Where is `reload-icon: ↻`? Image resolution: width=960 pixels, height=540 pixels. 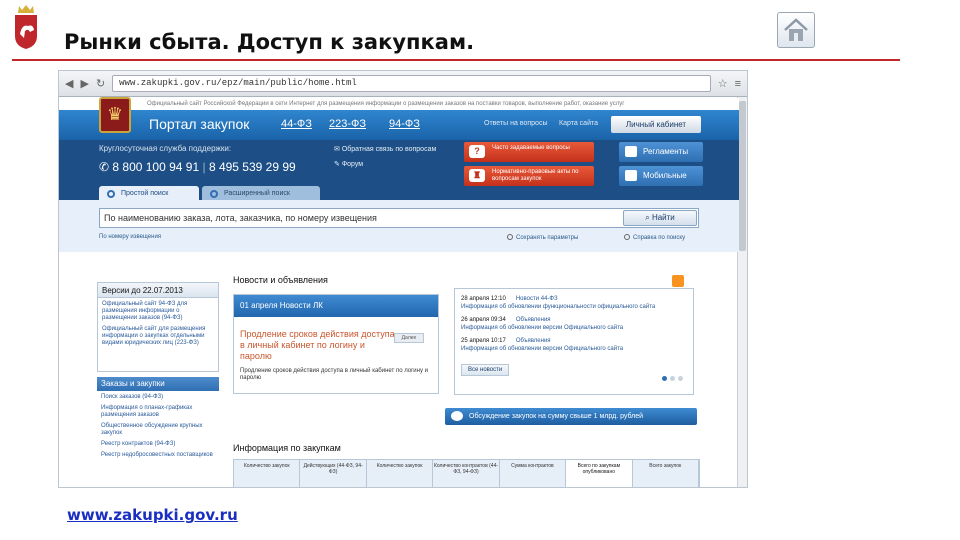 reload-icon: ↻ is located at coordinates (100, 83).